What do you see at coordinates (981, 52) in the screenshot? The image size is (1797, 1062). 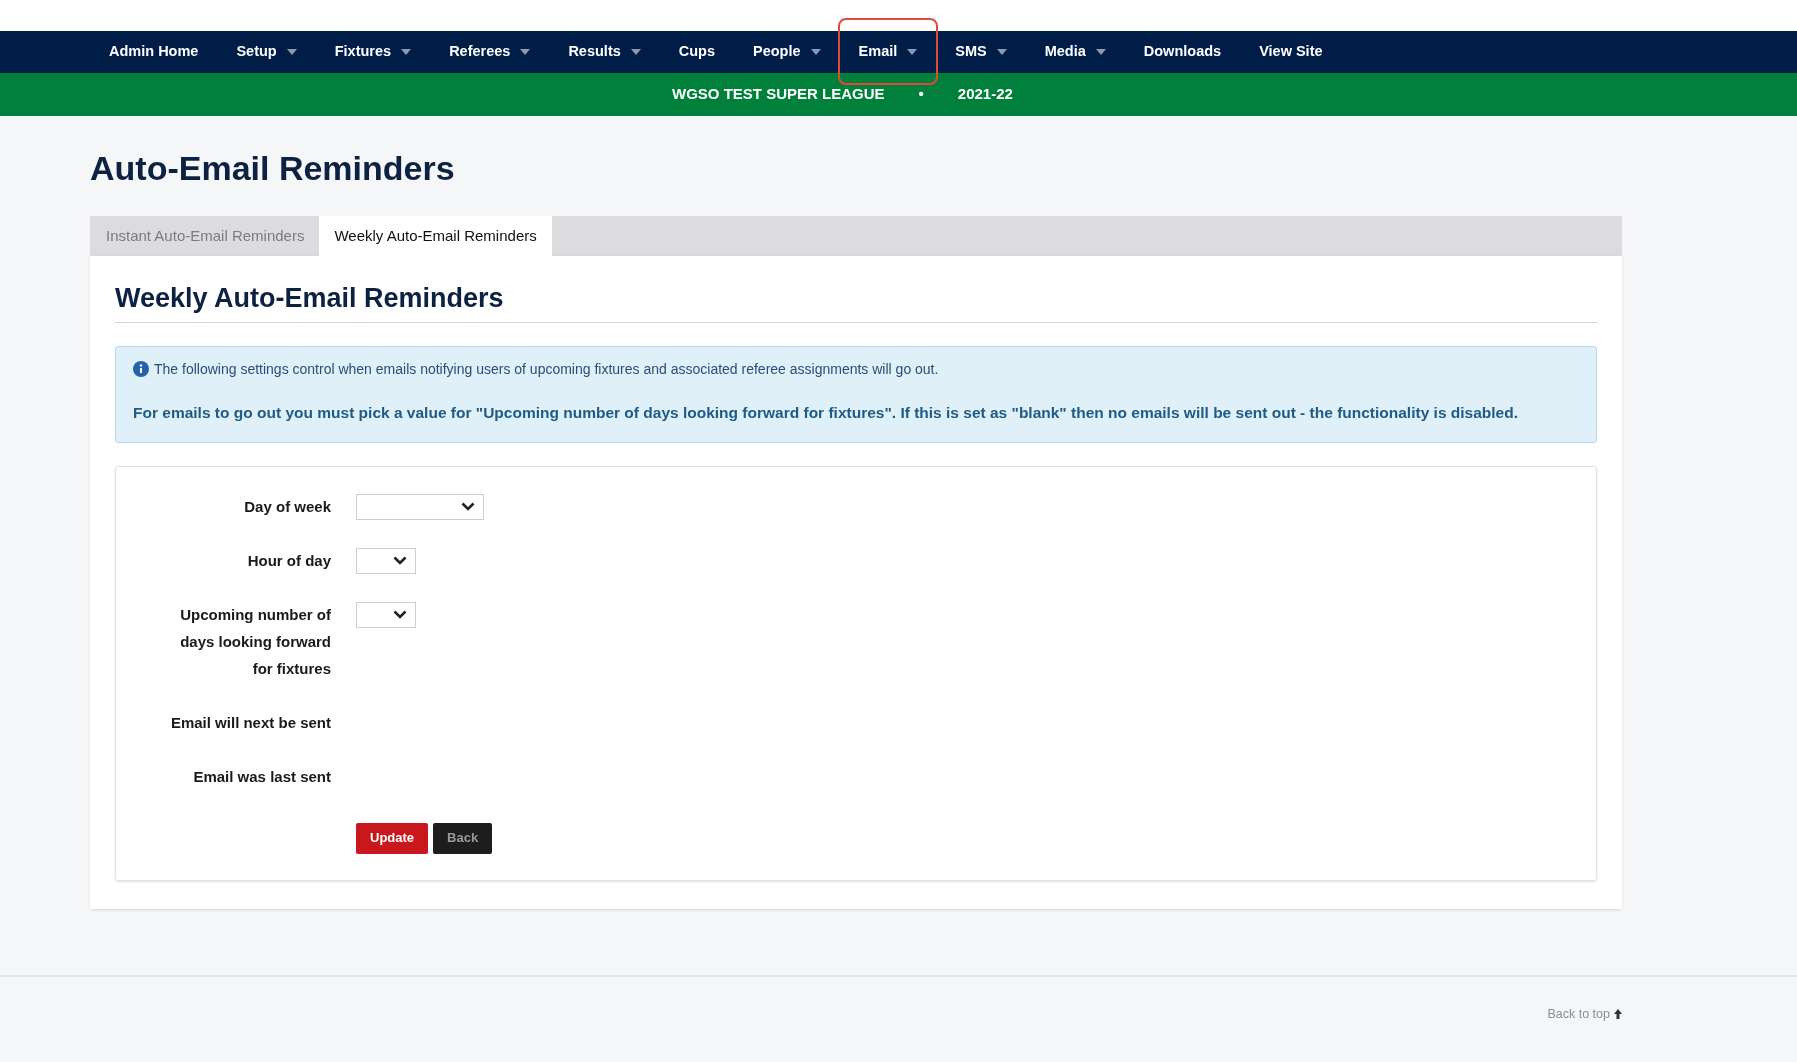 I see `nav-item: SMS` at bounding box center [981, 52].